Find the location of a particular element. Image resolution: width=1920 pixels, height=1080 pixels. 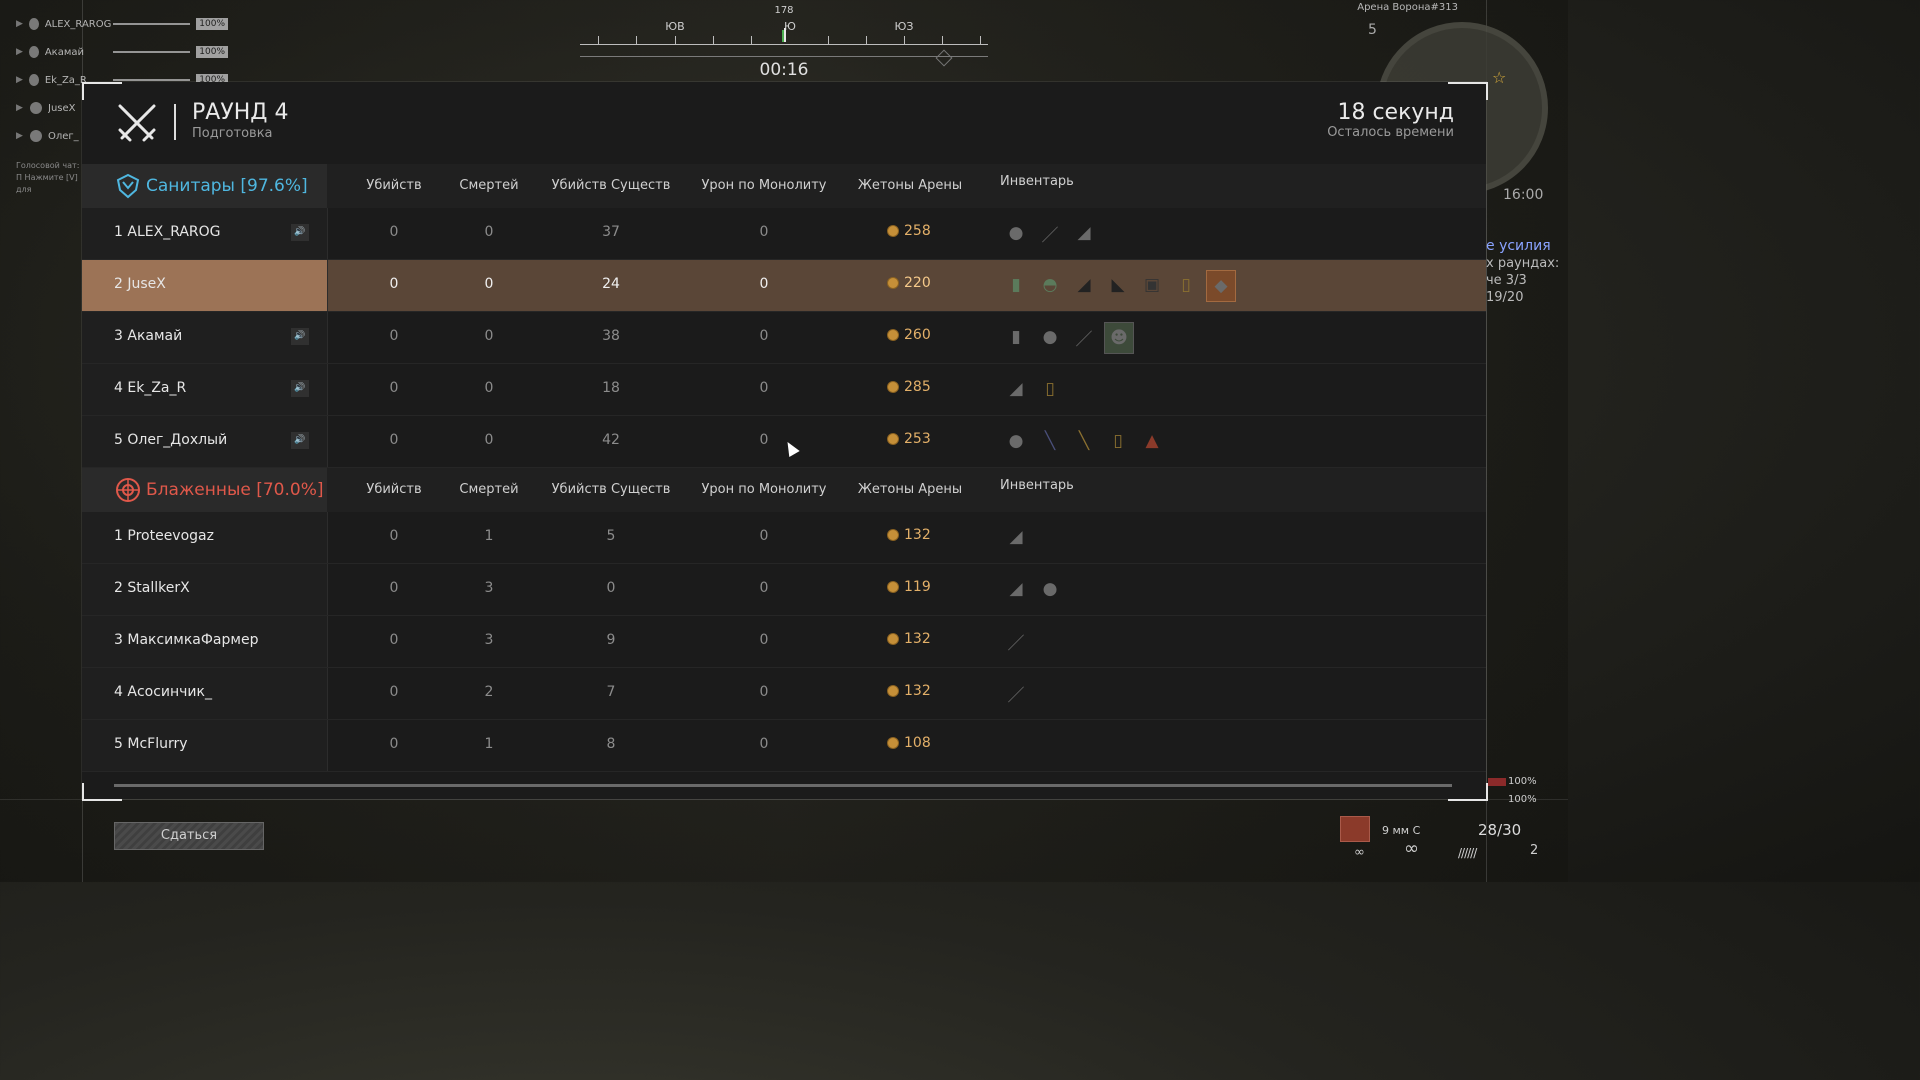

quest-tracker: е усилия х раундах: че 3/3 19/20 is located at coordinates (1522, 272).